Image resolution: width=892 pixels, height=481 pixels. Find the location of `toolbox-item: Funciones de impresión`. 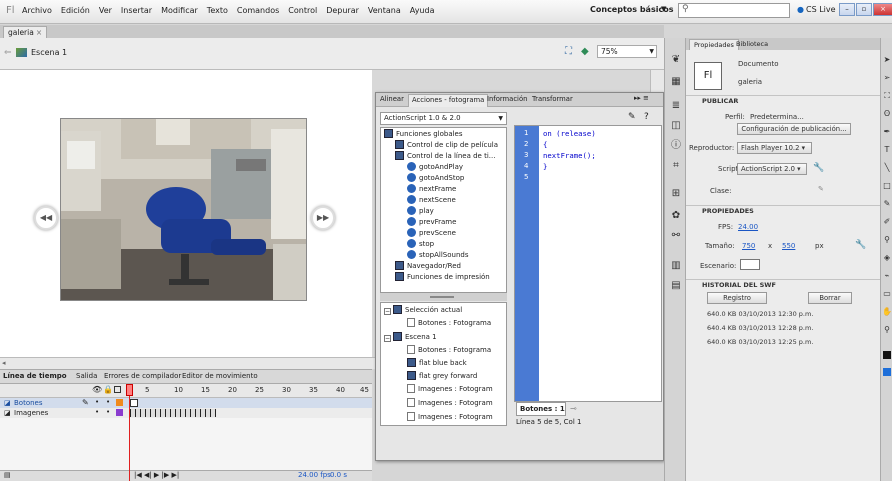

toolbox-item: Funciones de impresión is located at coordinates (442, 277).